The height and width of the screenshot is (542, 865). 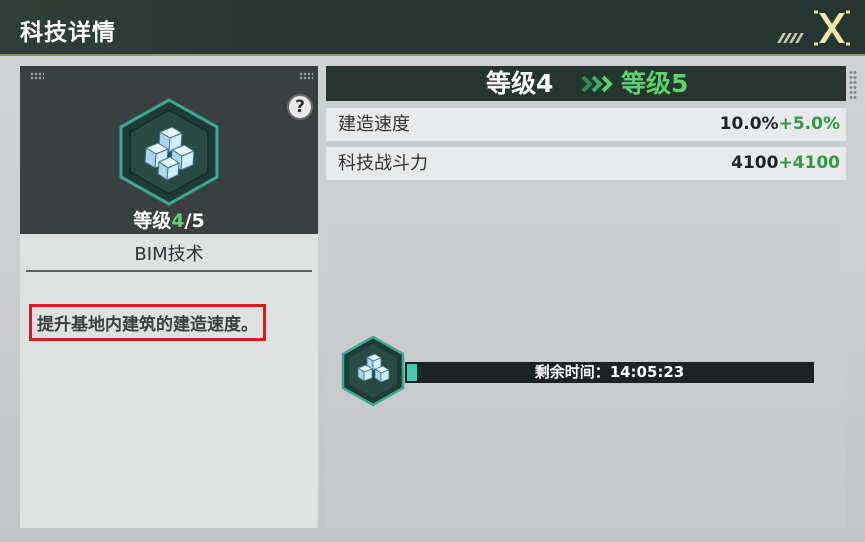 I want to click on stat-current: 10.0%, so click(x=749, y=124).